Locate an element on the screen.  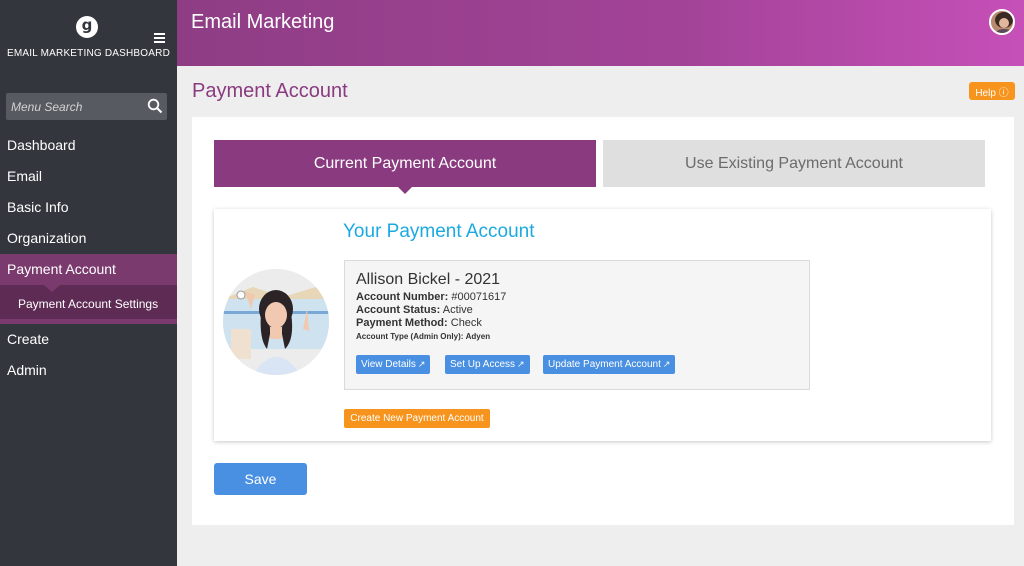
sidebar-subitem-payment-account-settings: Payment Account Settings is located at coordinates (88, 304).